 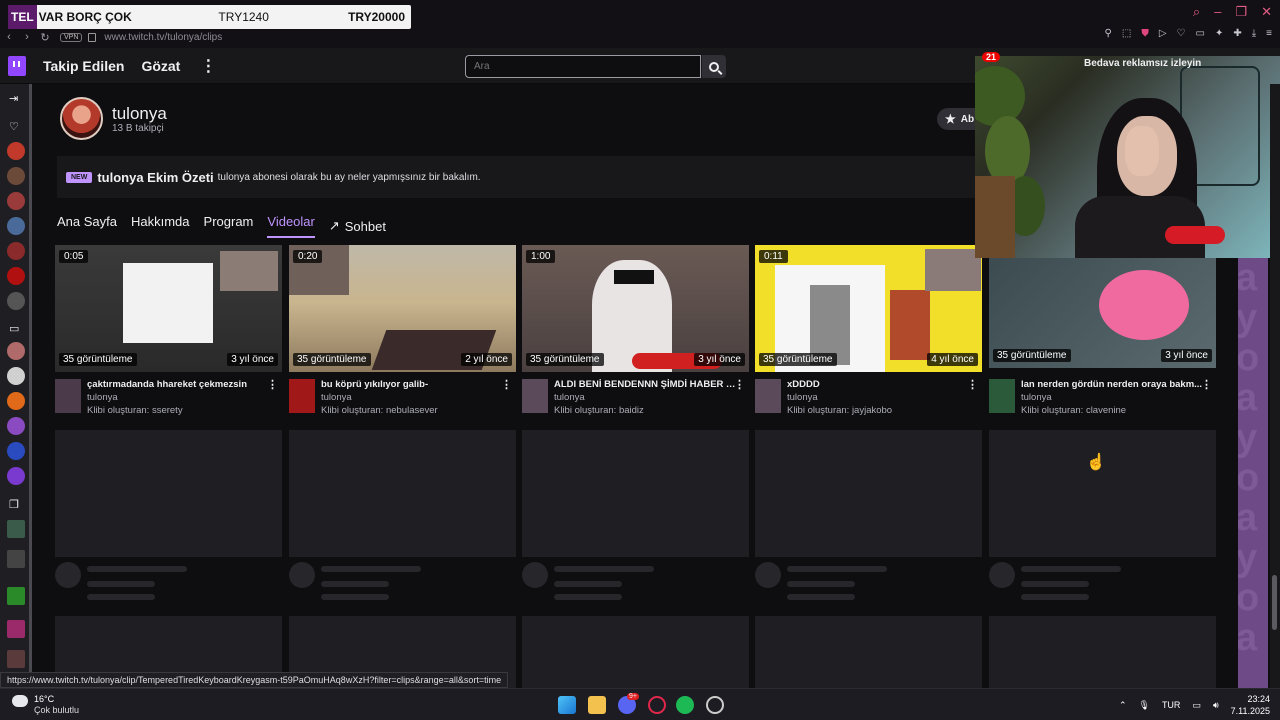 I want to click on search-input, so click(x=583, y=66).